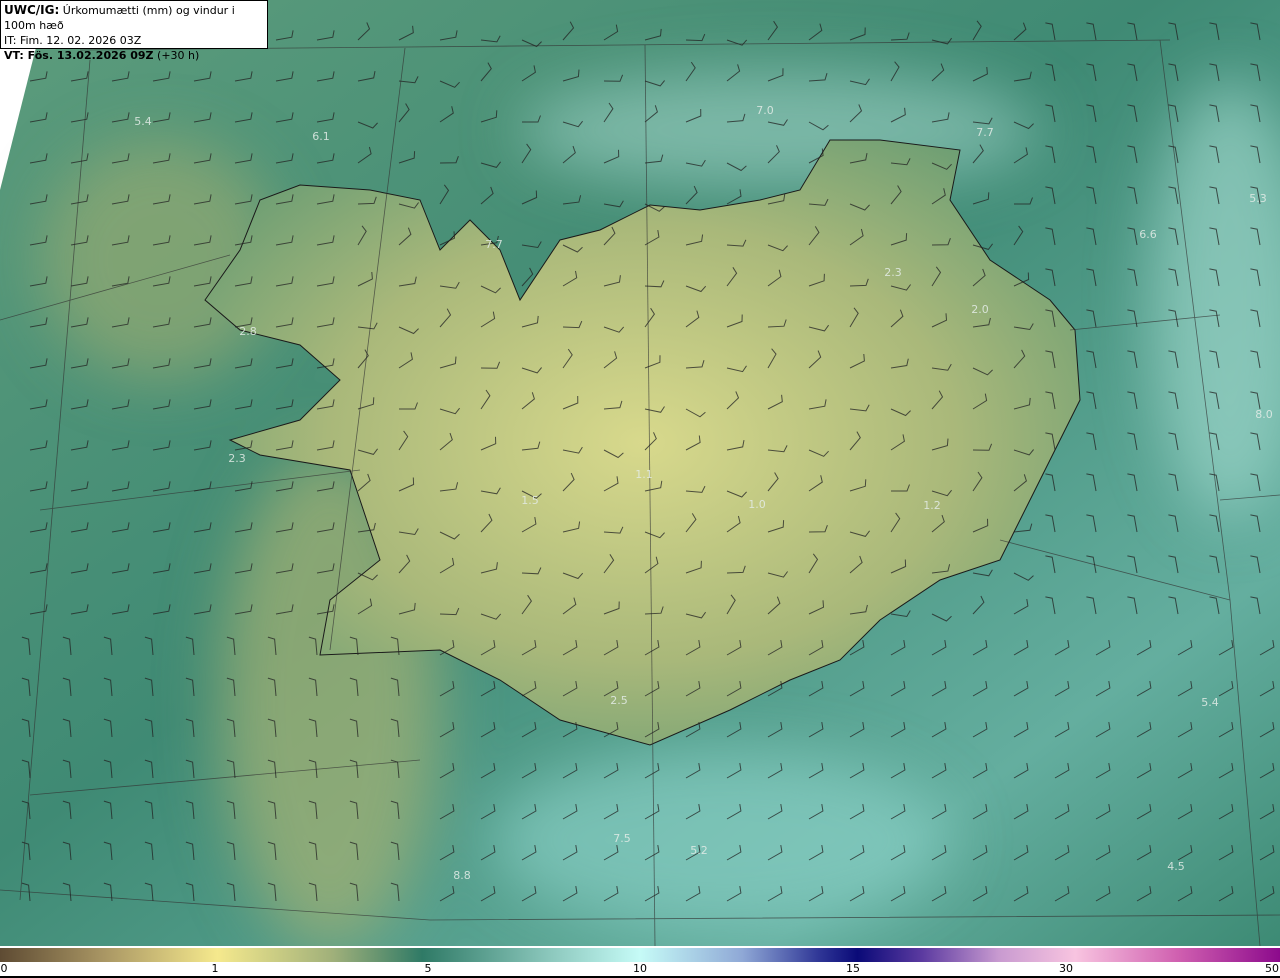  What do you see at coordinates (1148, 234) in the screenshot?
I see `map-value-label: 6.6` at bounding box center [1148, 234].